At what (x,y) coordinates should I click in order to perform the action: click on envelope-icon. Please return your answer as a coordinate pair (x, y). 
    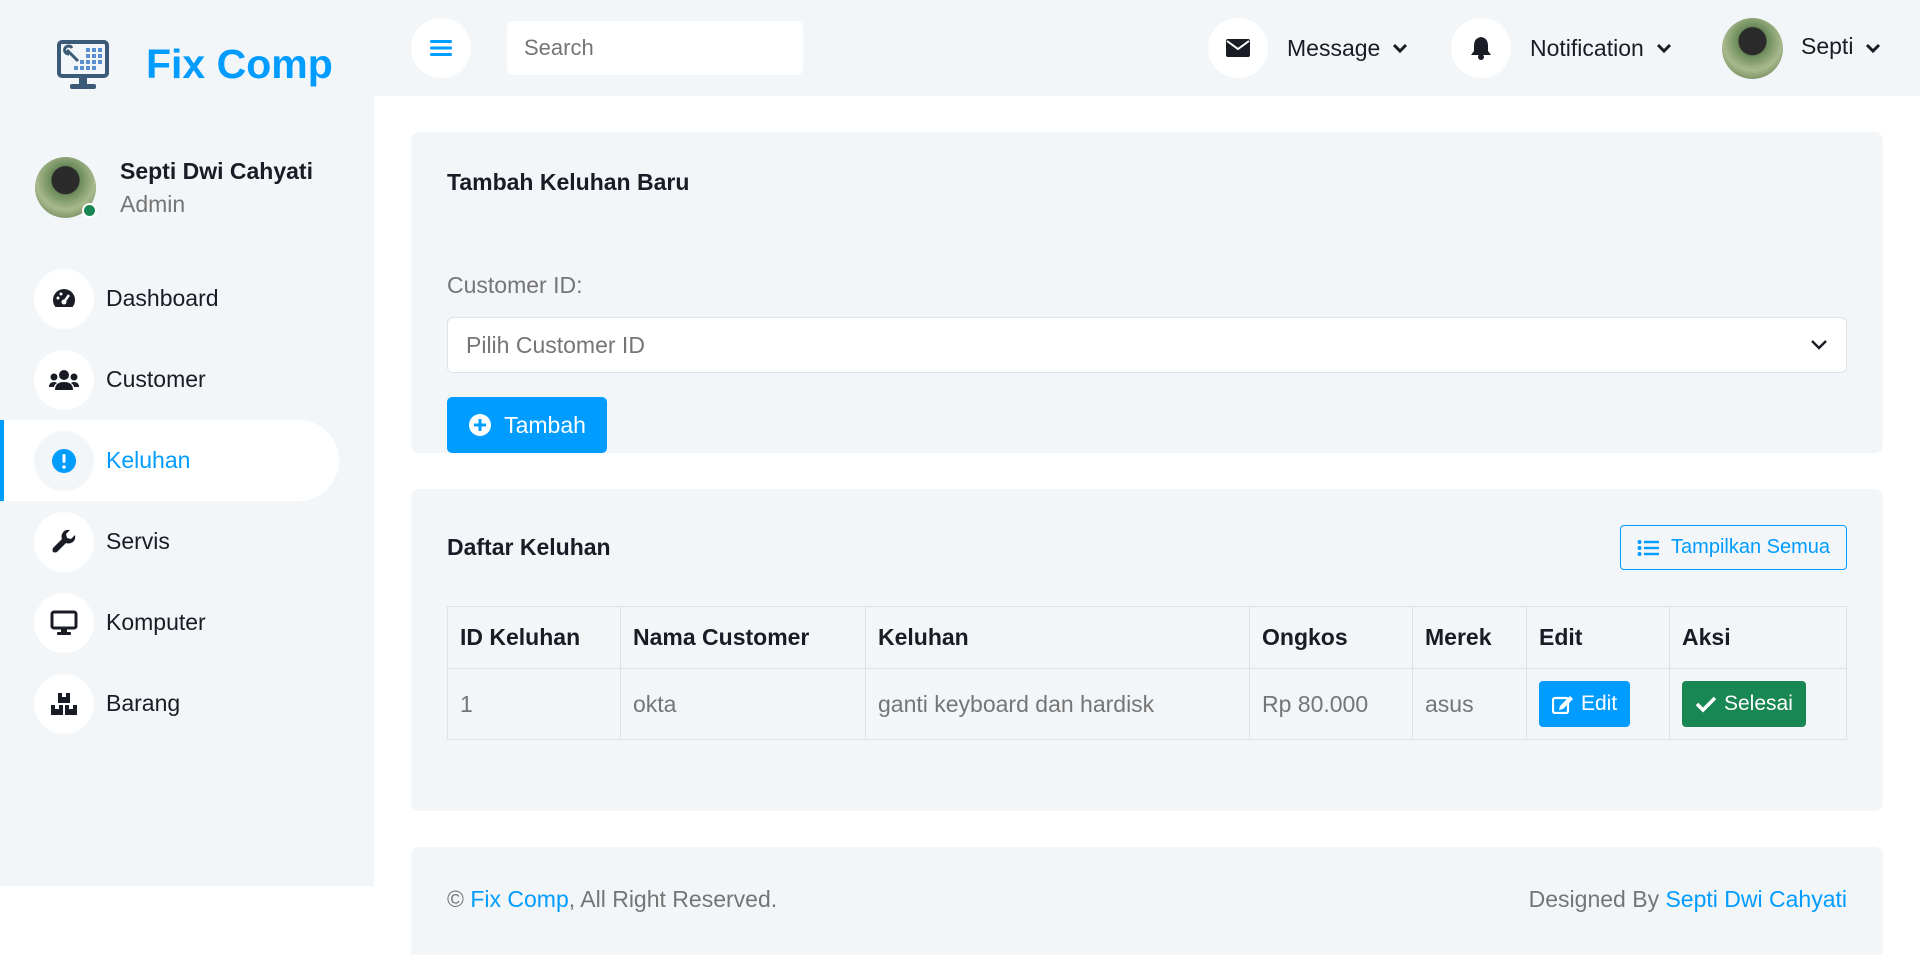
    Looking at the image, I should click on (1238, 48).